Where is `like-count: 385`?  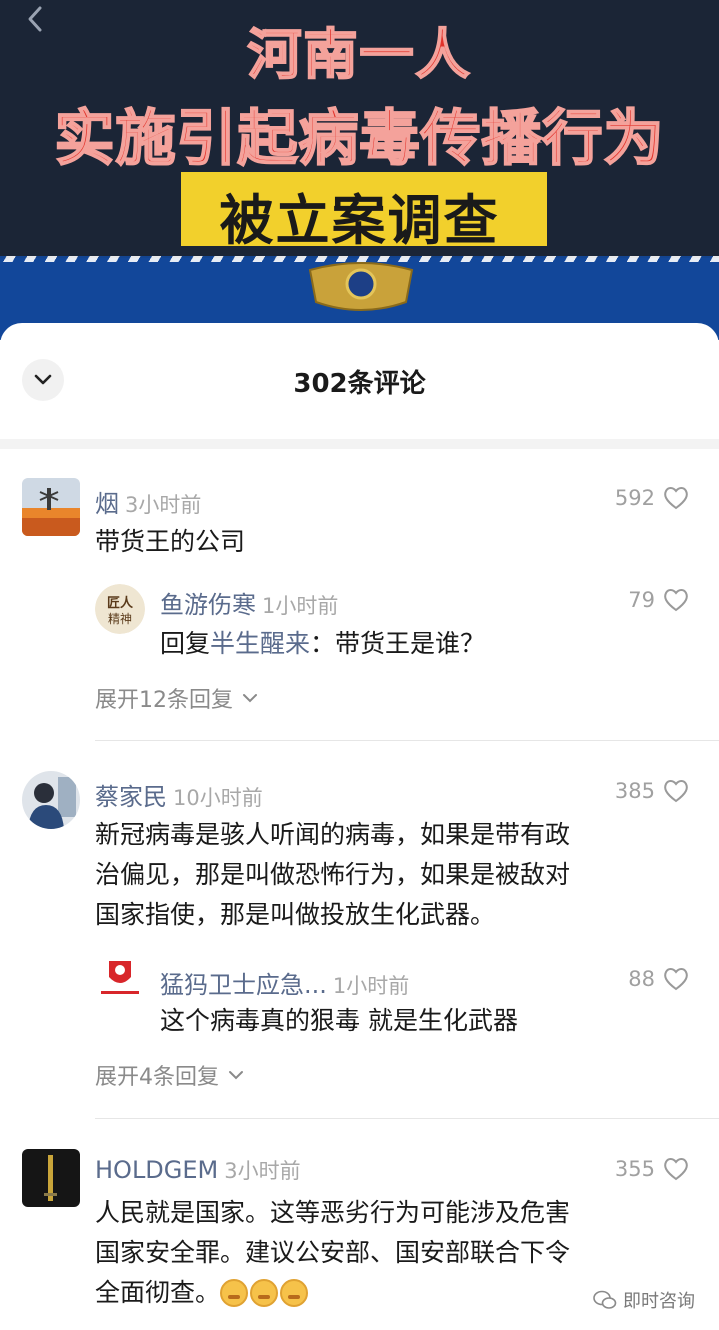
like-count: 385 is located at coordinates (634, 791).